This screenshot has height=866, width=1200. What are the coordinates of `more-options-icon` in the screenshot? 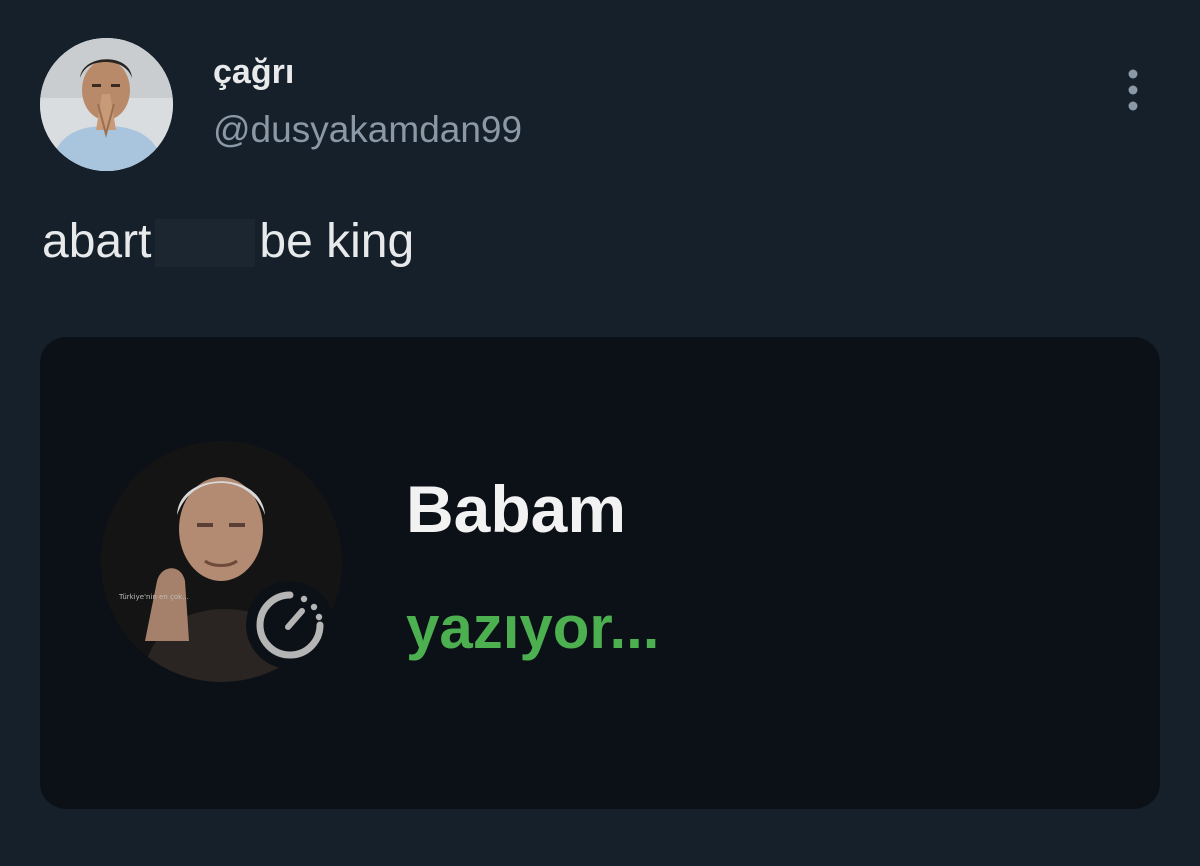 It's located at (1133, 91).